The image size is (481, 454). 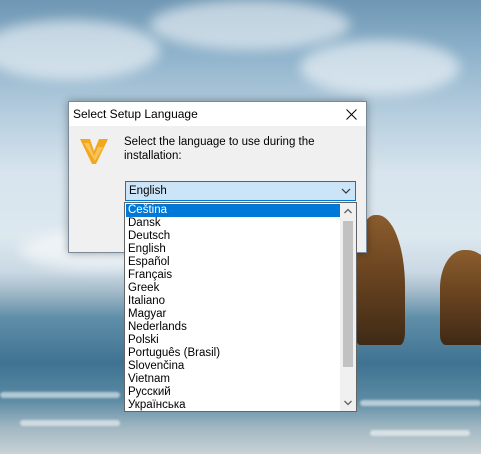 What do you see at coordinates (233, 275) in the screenshot?
I see `language-option: Français` at bounding box center [233, 275].